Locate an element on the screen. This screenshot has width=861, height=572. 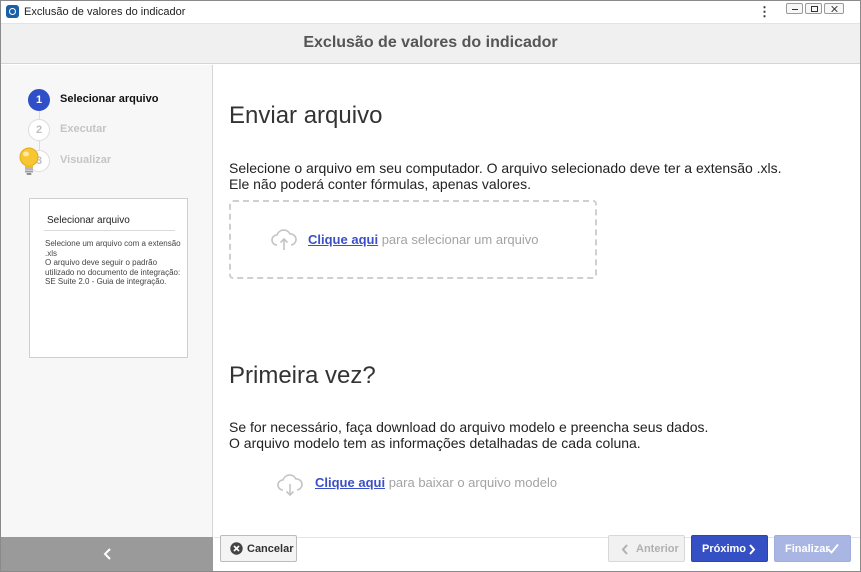
step-label: Executar is located at coordinates (83, 129).